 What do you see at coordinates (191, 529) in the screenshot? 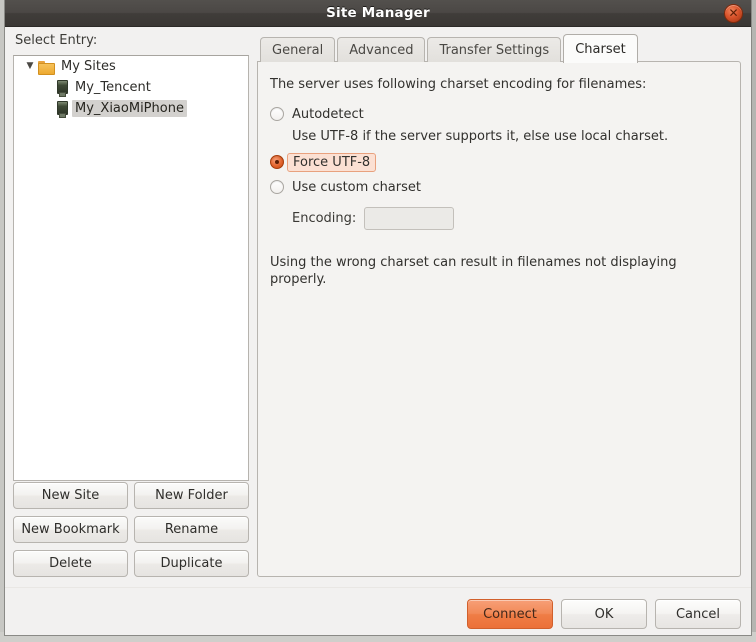
I see `site-rename-button: Rename` at bounding box center [191, 529].